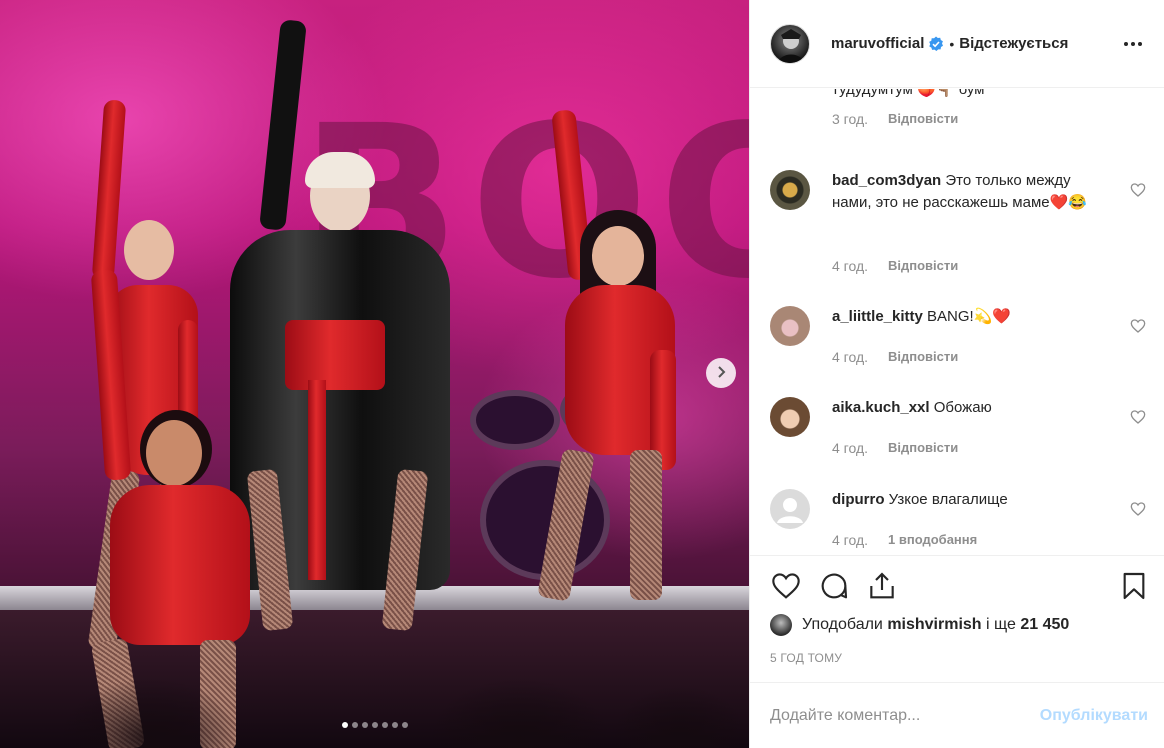 This screenshot has height=748, width=1164. Describe the element at coordinates (842, 624) in the screenshot. I see `likes-prefix: Уподобали` at that location.